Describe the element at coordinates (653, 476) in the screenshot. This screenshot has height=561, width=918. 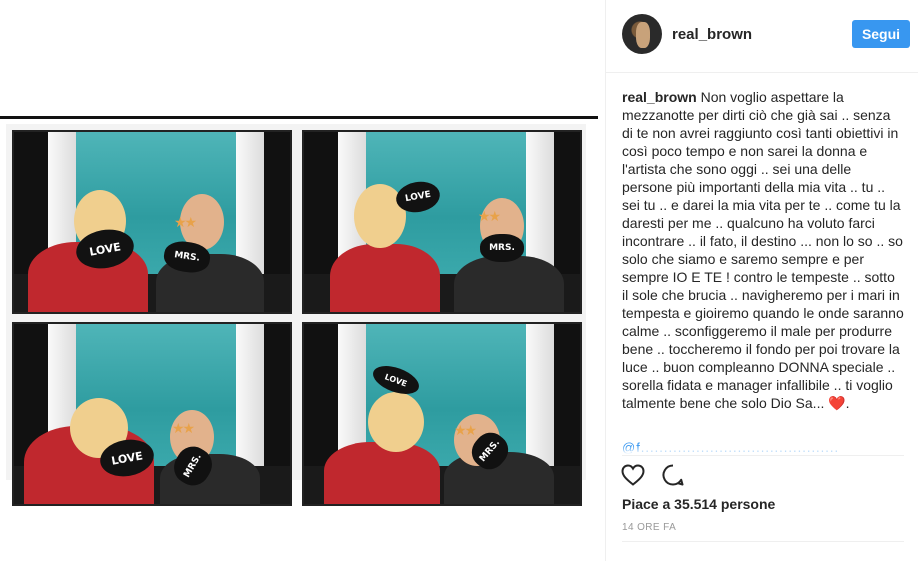
I see `action-bar` at that location.